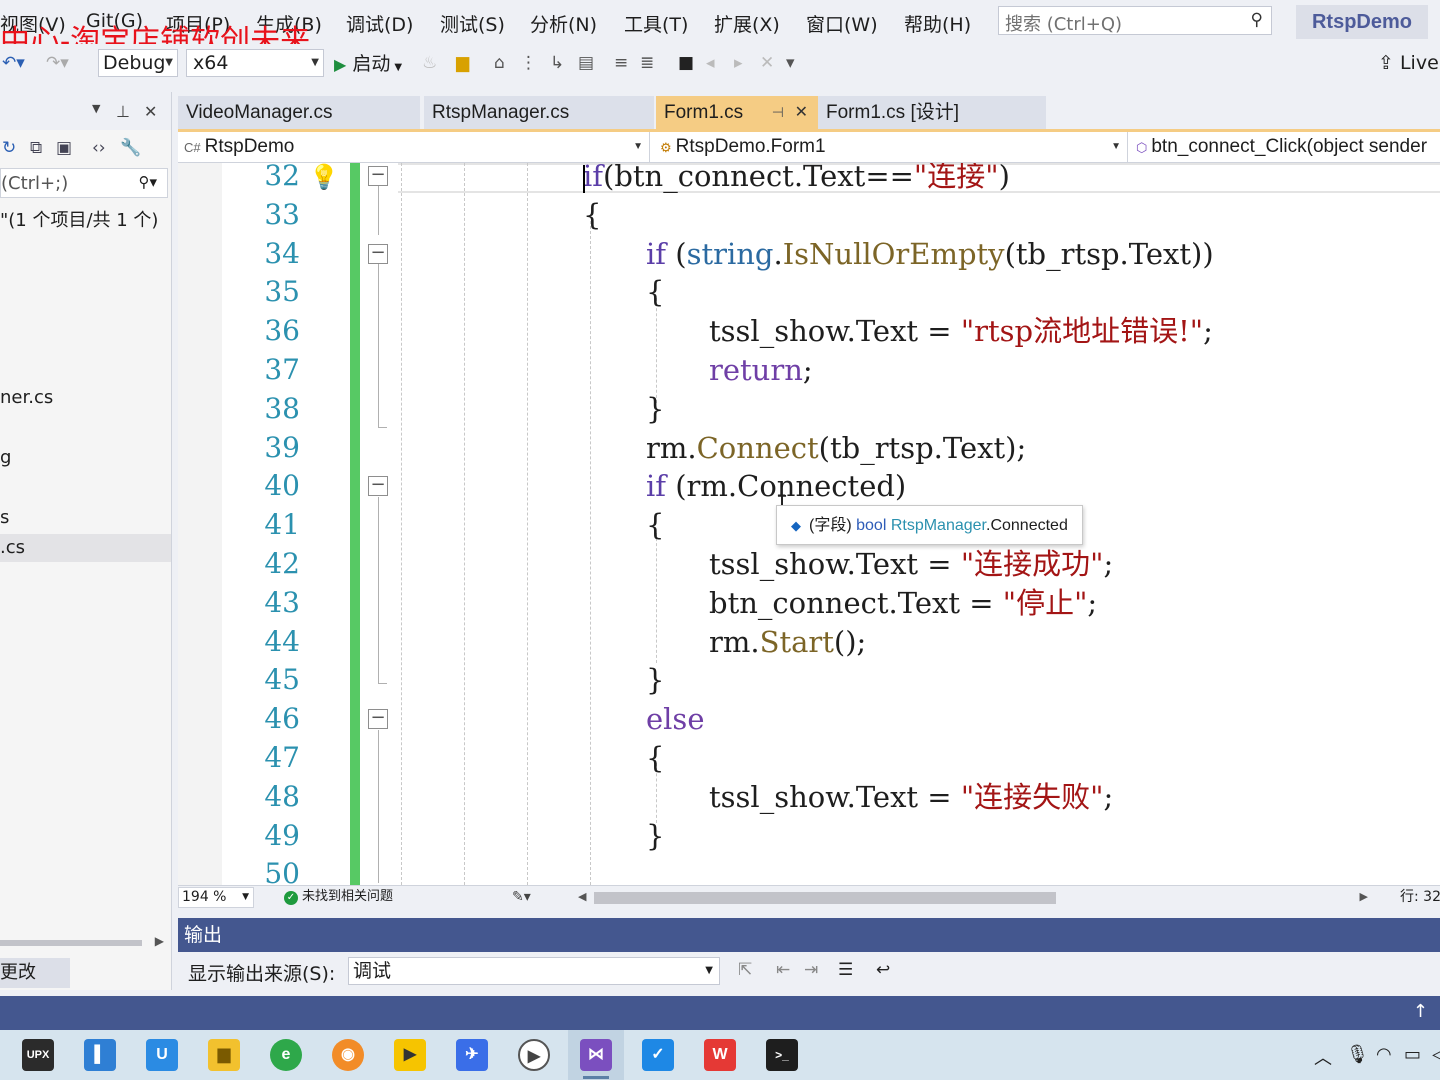 This screenshot has width=1440, height=1080. I want to click on issues-indicator: ✓ 未找到相关问题, so click(338, 897).